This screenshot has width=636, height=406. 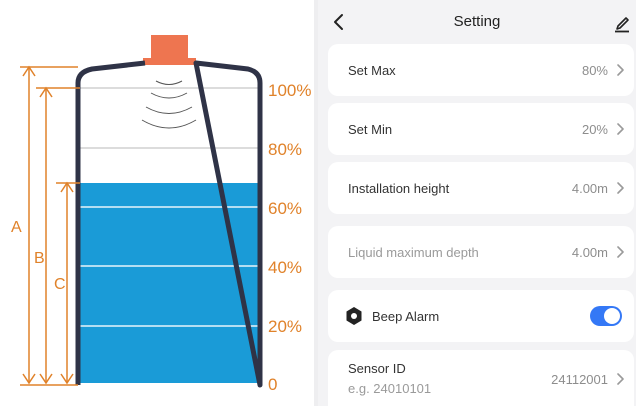 What do you see at coordinates (169, 61) in the screenshot?
I see `sensor-flange` at bounding box center [169, 61].